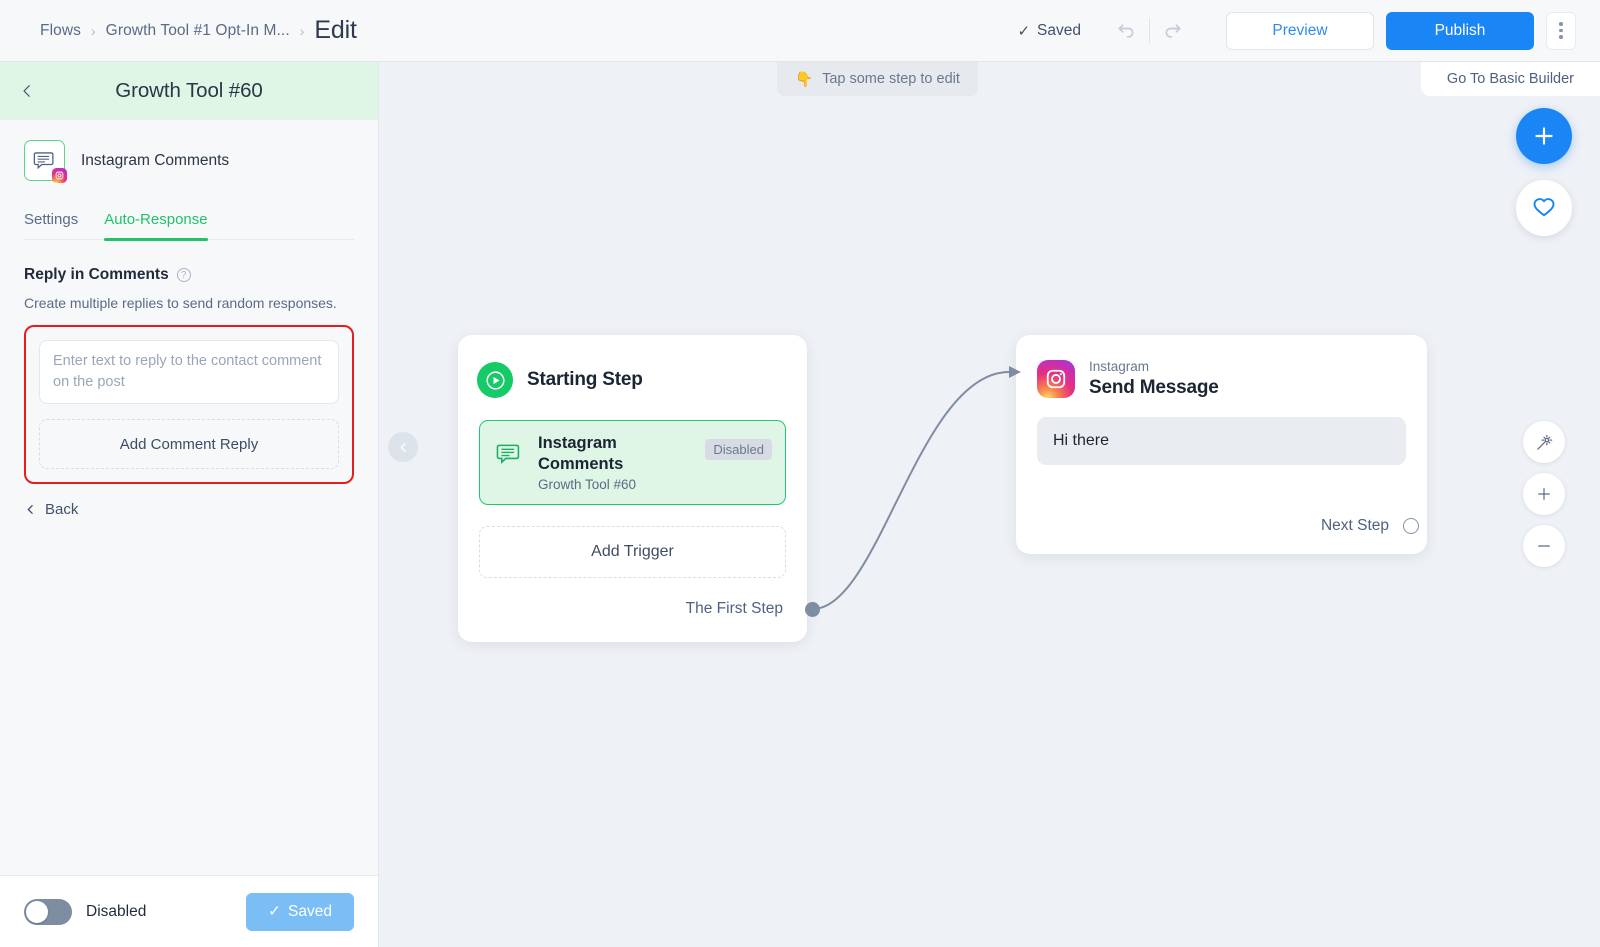  I want to click on status-badge: Disabled, so click(738, 449).